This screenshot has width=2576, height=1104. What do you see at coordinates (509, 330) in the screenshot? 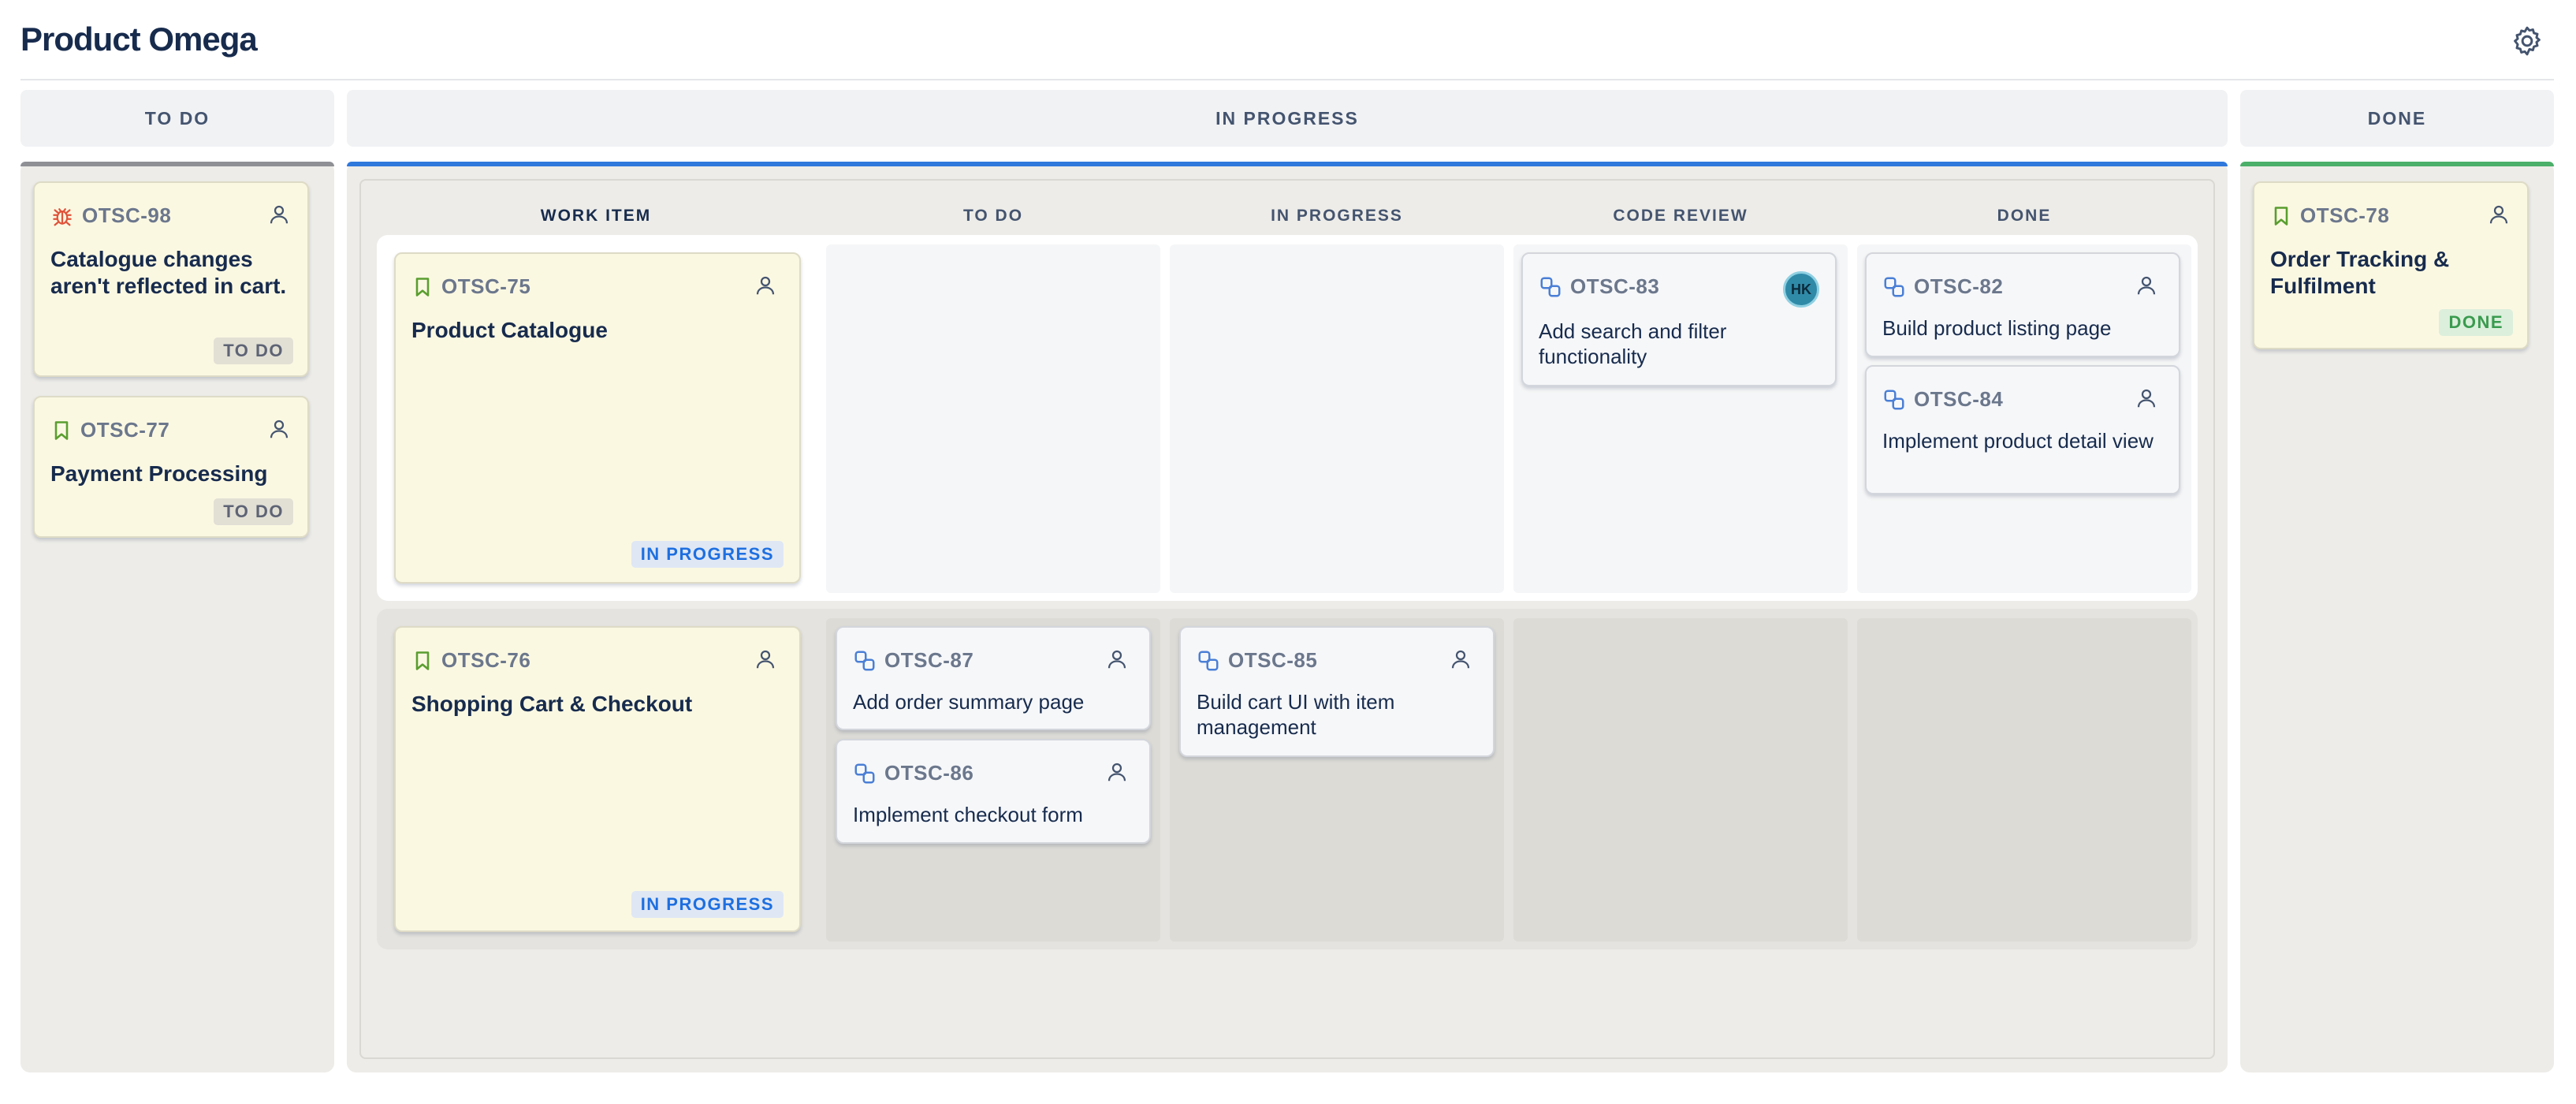
I see `card-title: Product Catalogue` at bounding box center [509, 330].